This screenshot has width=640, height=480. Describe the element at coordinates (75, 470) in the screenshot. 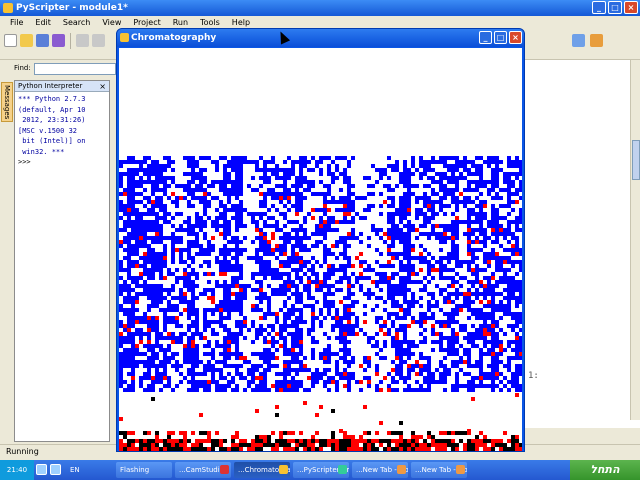

I see `language-indicator: EN` at that location.